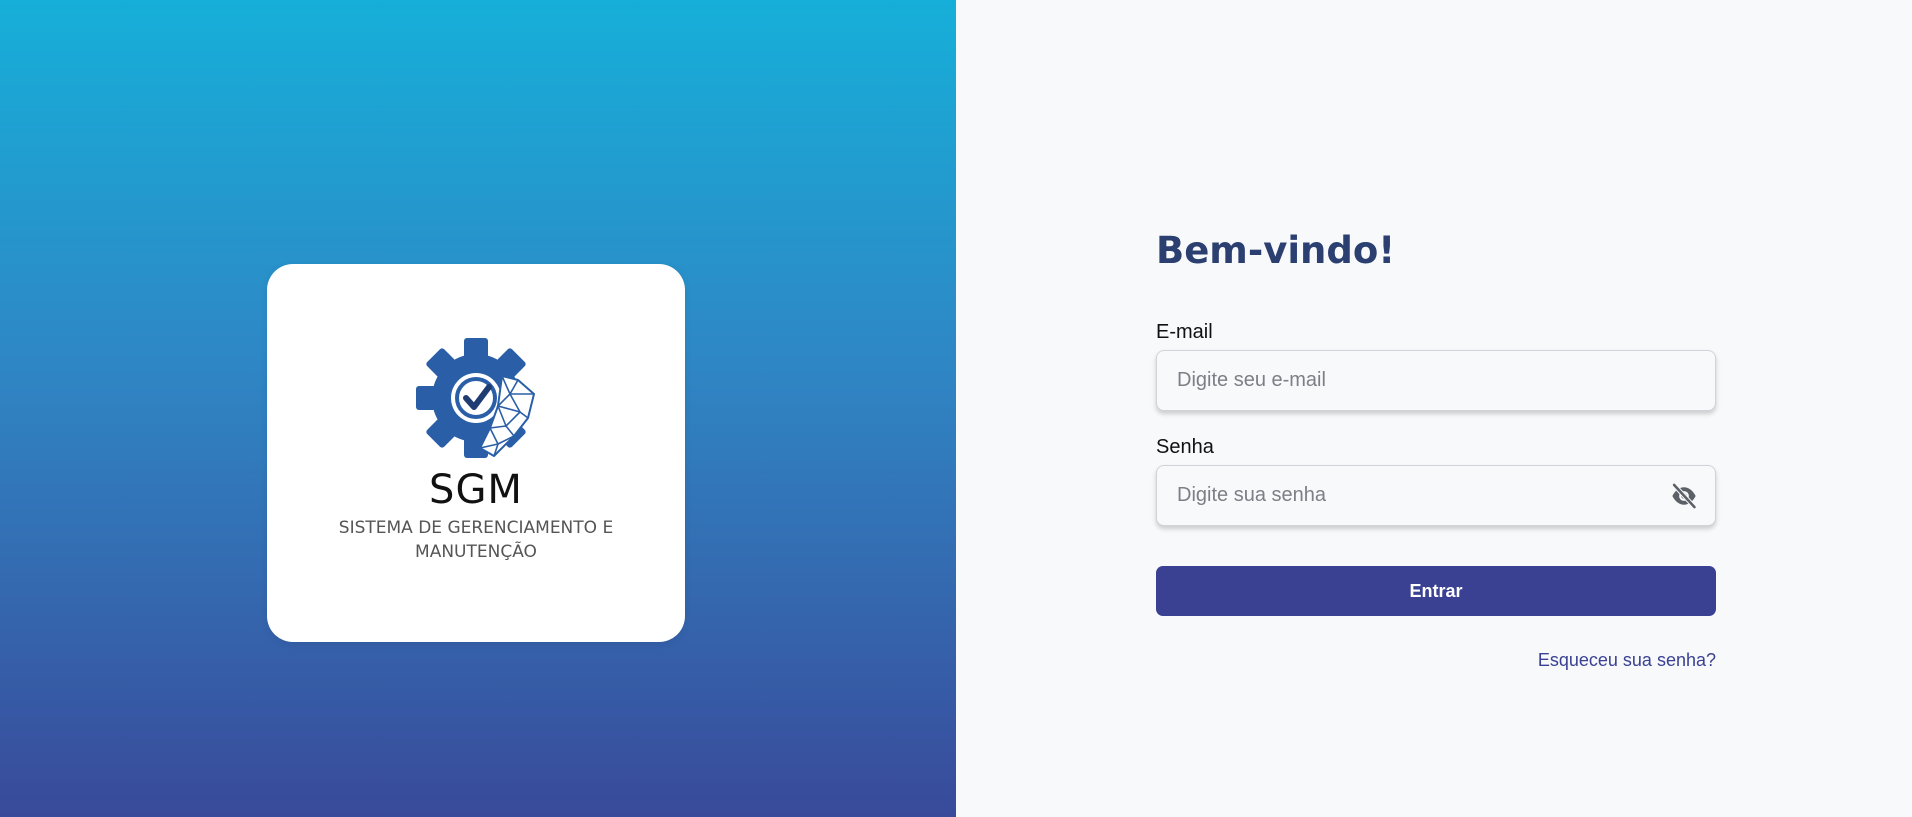 This screenshot has width=1912, height=817. I want to click on password-field-wrapper, so click(1436, 495).